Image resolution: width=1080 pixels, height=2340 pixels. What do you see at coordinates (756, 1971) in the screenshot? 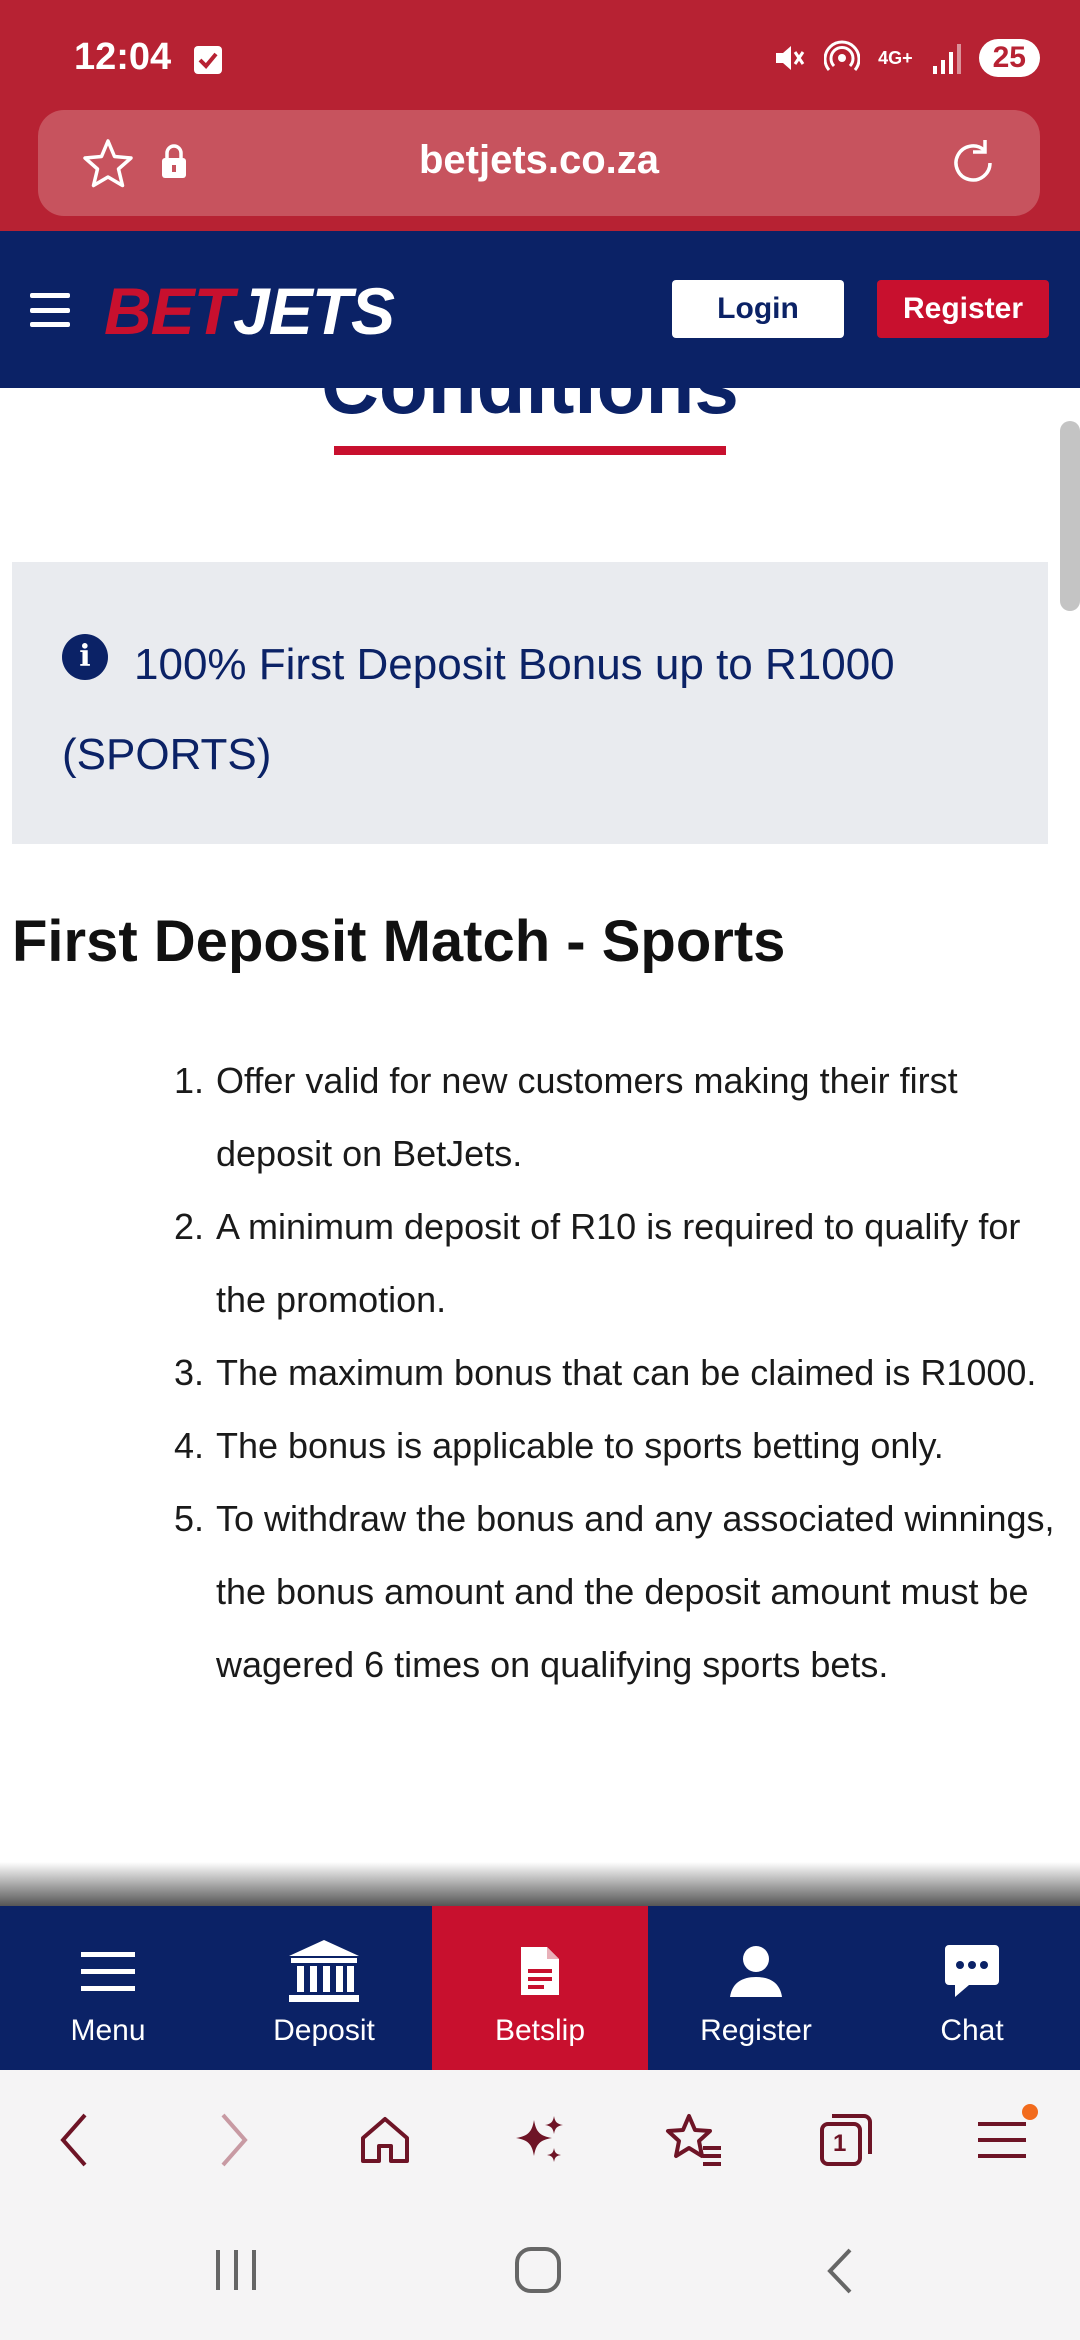
I see `user-icon` at bounding box center [756, 1971].